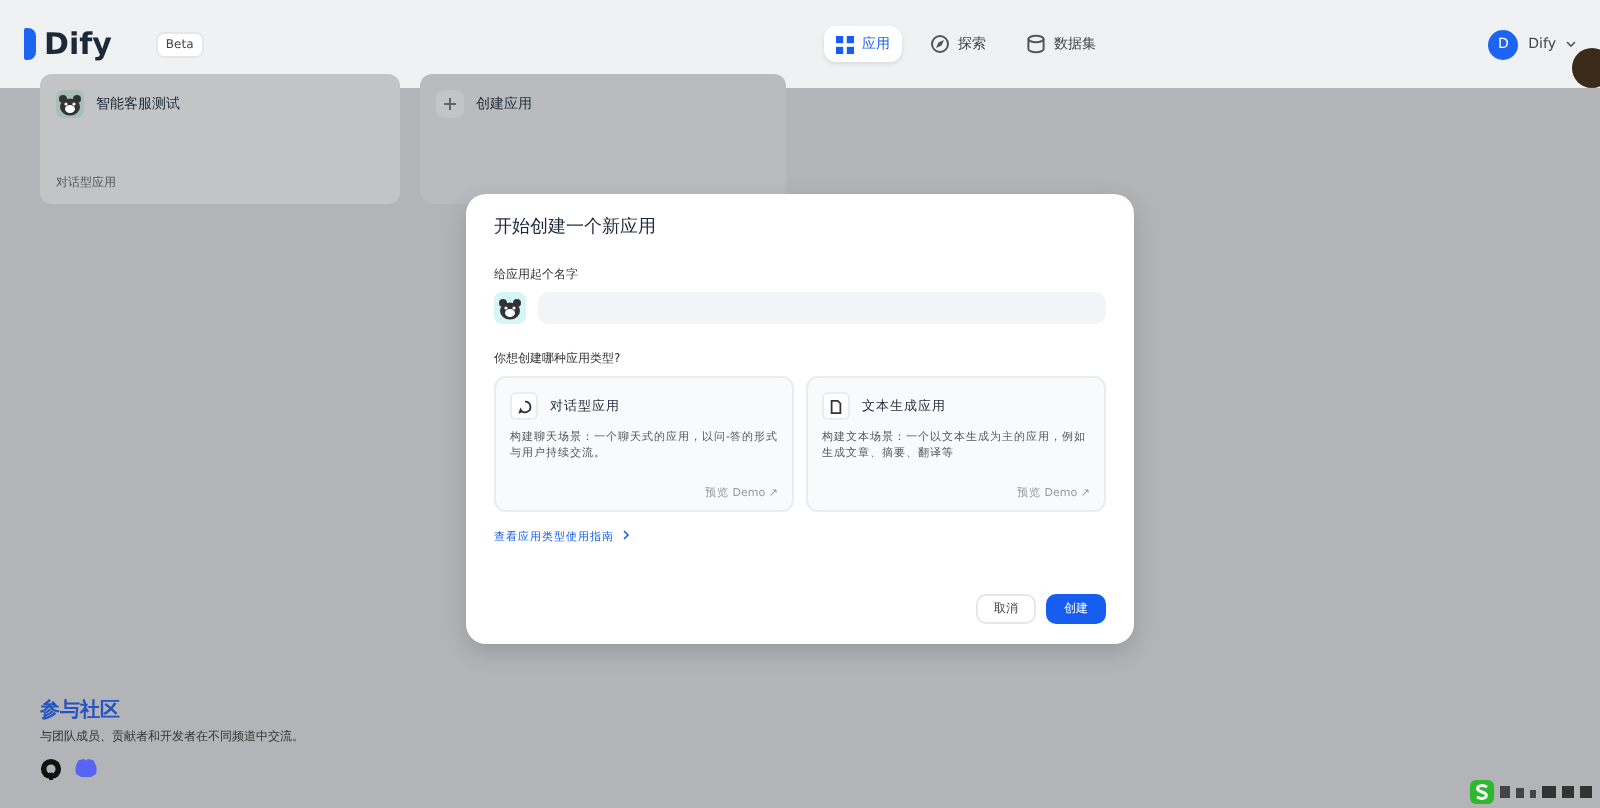 The height and width of the screenshot is (808, 1600). I want to click on compass-icon, so click(939, 44).